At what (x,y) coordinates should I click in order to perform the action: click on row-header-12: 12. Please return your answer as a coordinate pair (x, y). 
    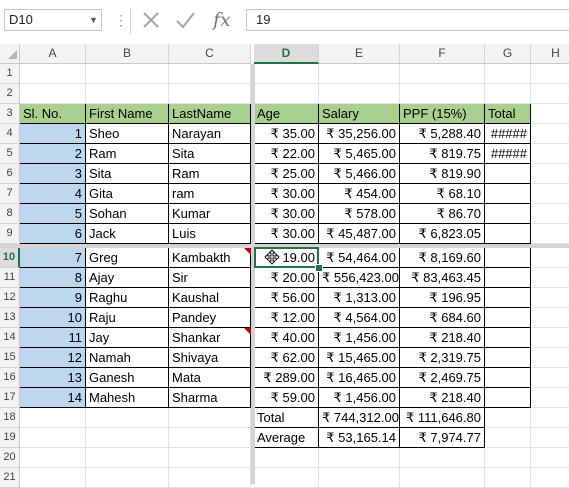
    Looking at the image, I should click on (10, 298).